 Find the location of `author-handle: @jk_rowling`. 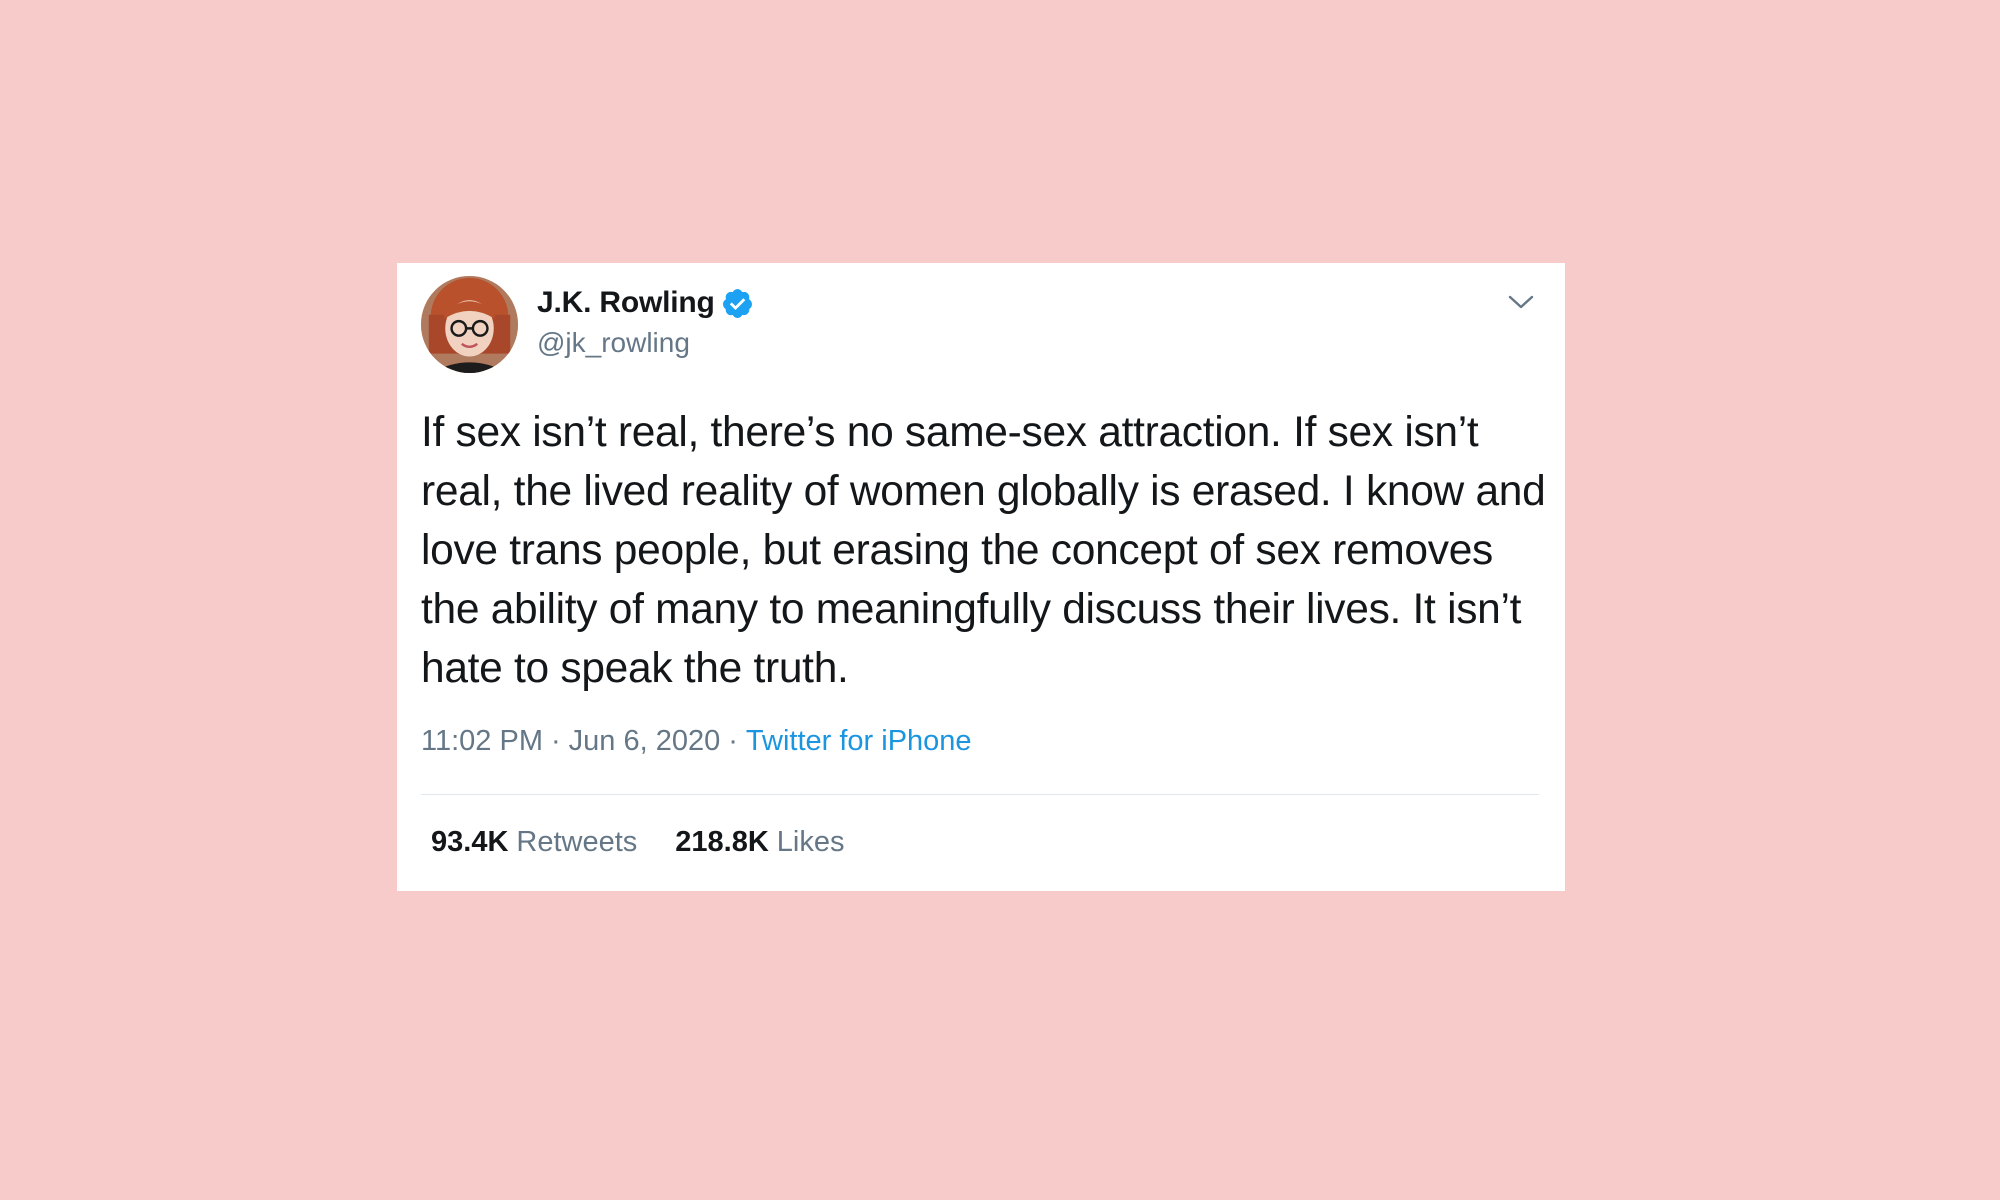

author-handle: @jk_rowling is located at coordinates (613, 343).